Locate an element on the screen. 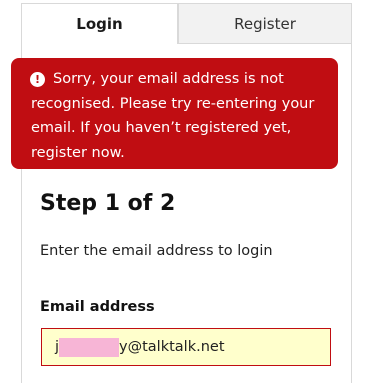  tab-login-label: Login is located at coordinates (99, 24).